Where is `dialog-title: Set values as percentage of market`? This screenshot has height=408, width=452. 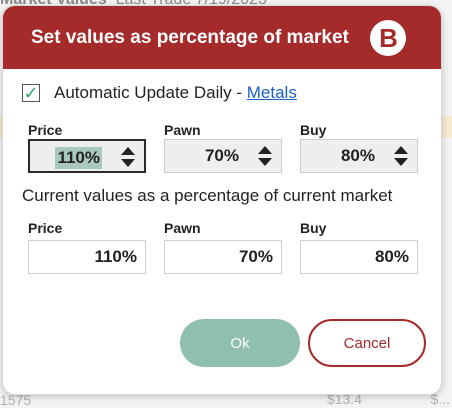
dialog-title: Set values as percentage of market is located at coordinates (190, 37).